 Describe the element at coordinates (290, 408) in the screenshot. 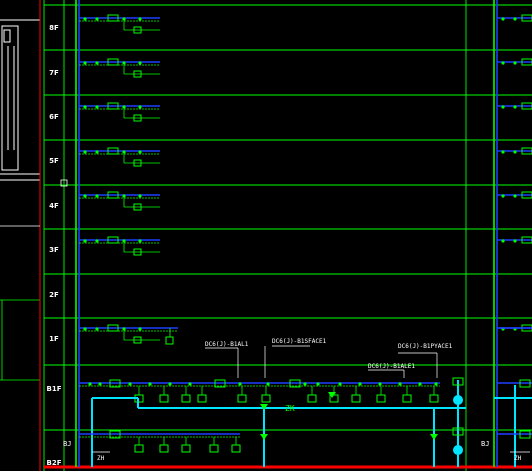

I see `zk-label: ZK` at that location.